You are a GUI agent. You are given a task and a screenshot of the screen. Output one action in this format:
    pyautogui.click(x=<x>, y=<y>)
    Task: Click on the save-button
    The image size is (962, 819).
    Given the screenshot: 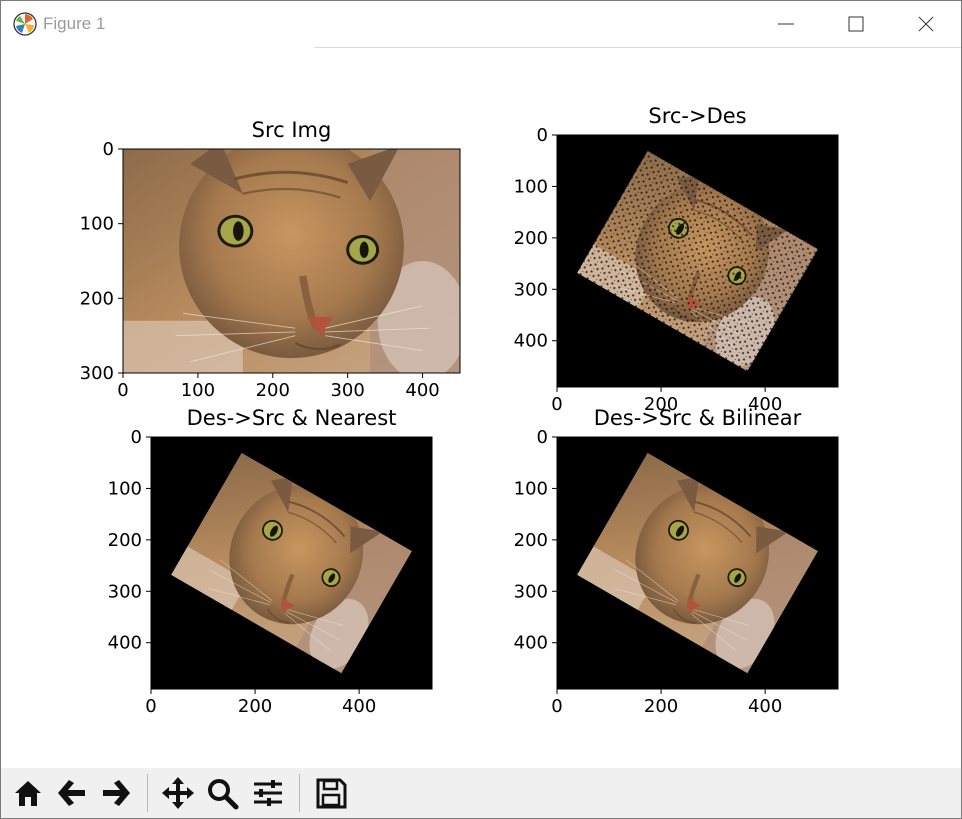 What is the action you would take?
    pyautogui.click(x=331, y=793)
    